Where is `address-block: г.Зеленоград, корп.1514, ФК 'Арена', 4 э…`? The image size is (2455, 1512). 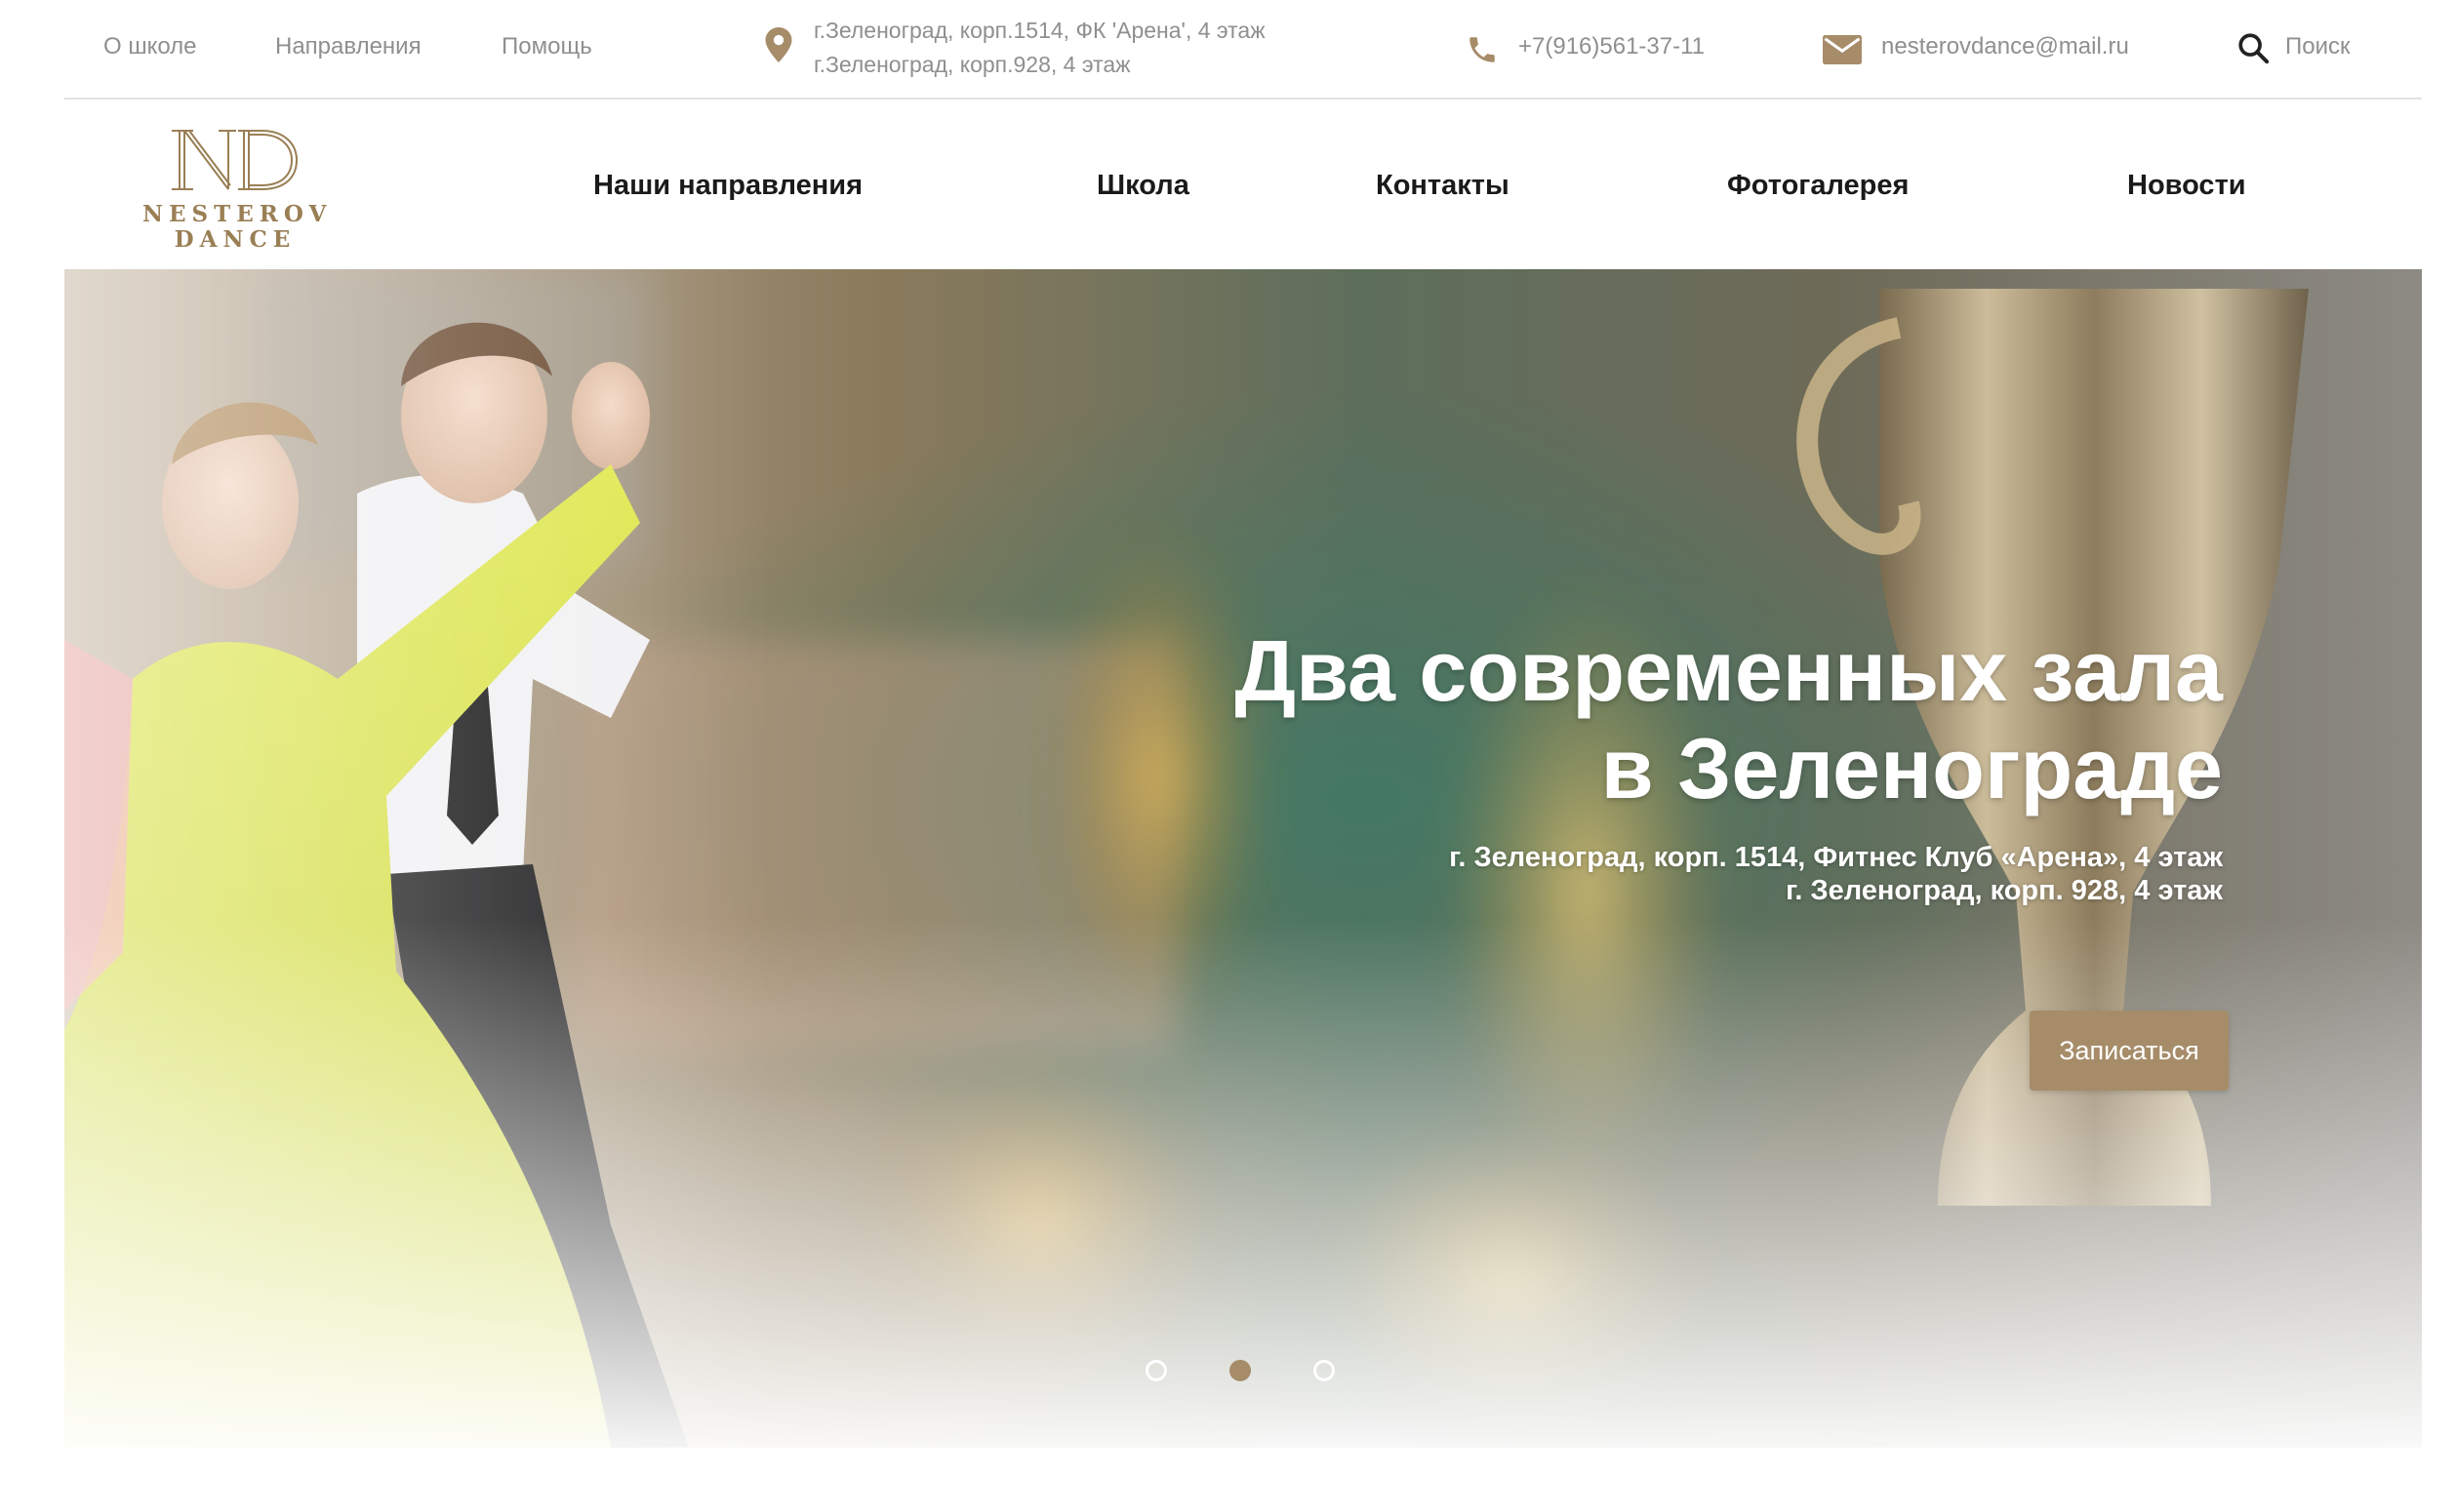
address-block: г.Зеленоград, корп.1514, ФК 'Арена', 4 э… is located at coordinates (1040, 48).